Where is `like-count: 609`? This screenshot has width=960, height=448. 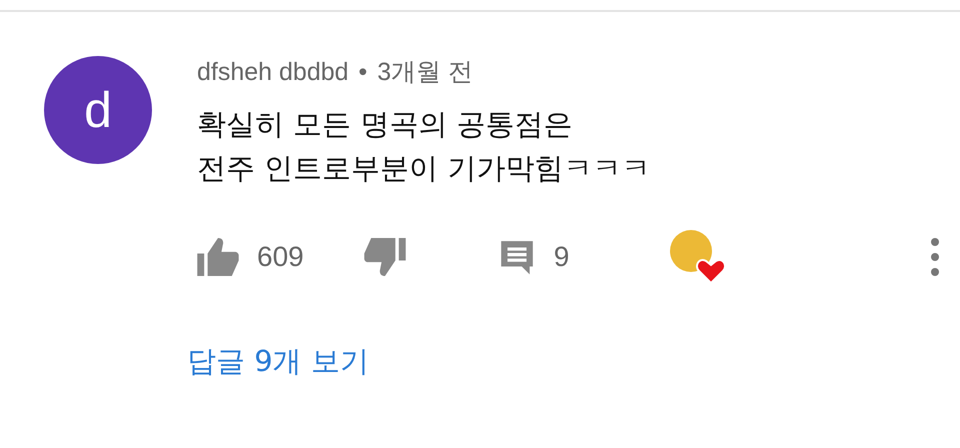 like-count: 609 is located at coordinates (280, 257).